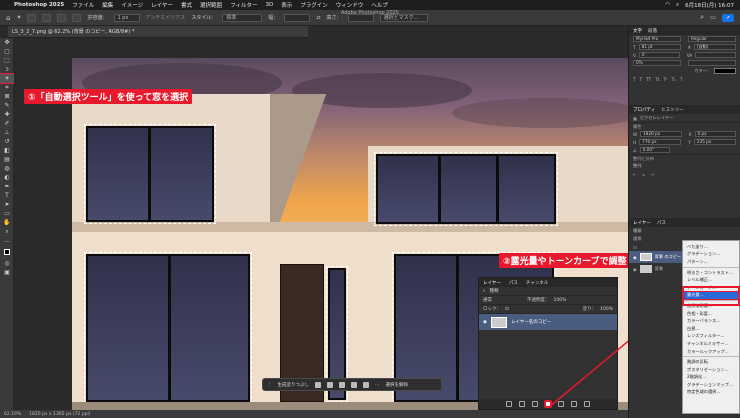 The height and width of the screenshot is (418, 740). What do you see at coordinates (7, 168) in the screenshot?
I see `blur-tool-icon: ◍` at bounding box center [7, 168].